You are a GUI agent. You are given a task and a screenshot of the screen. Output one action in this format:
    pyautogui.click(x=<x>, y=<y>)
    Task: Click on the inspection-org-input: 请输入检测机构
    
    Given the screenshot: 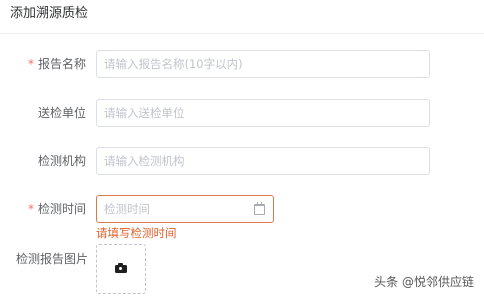 What is the action you would take?
    pyautogui.click(x=263, y=161)
    